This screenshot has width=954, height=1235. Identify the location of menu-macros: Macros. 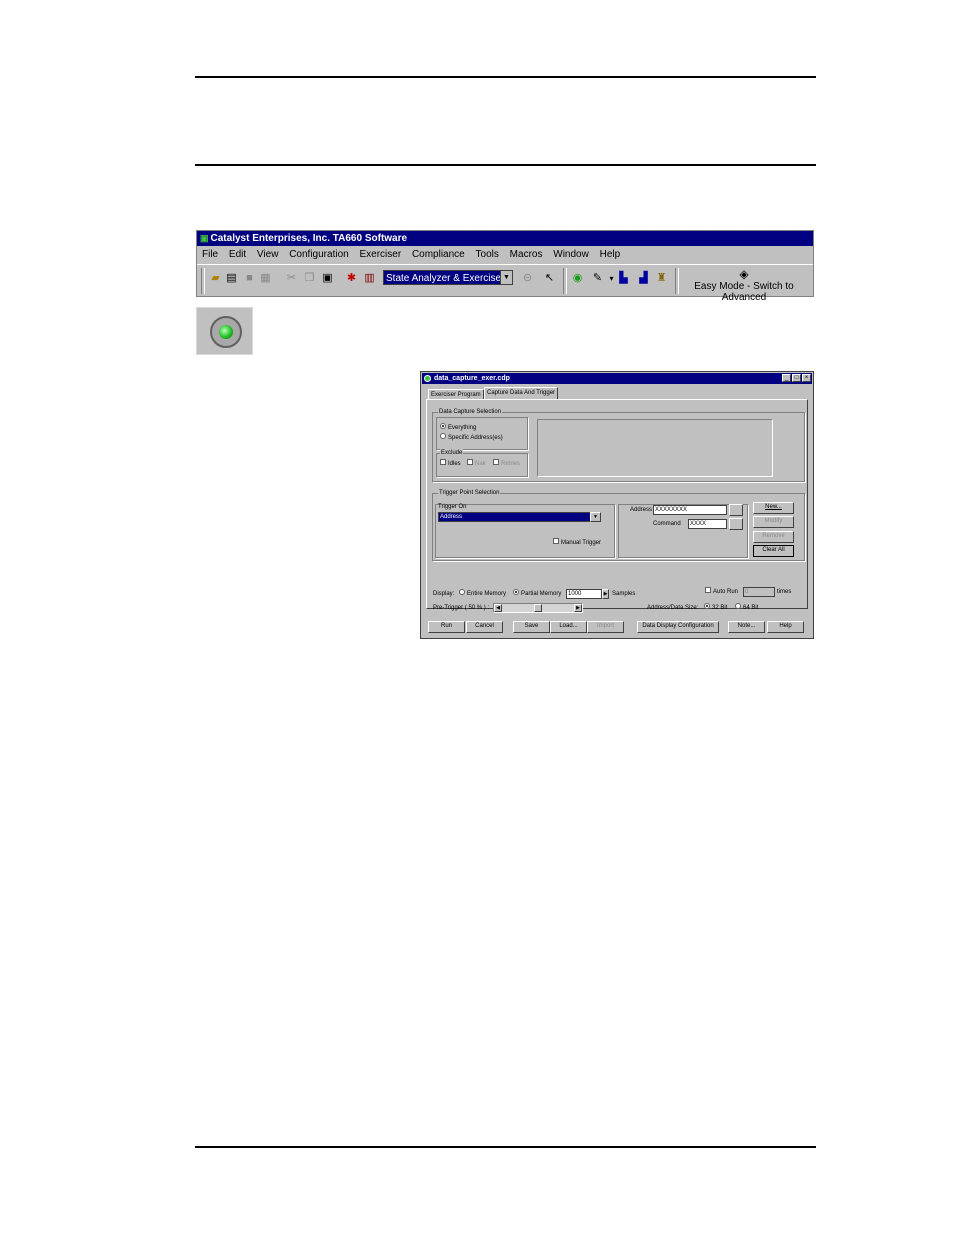
(526, 254).